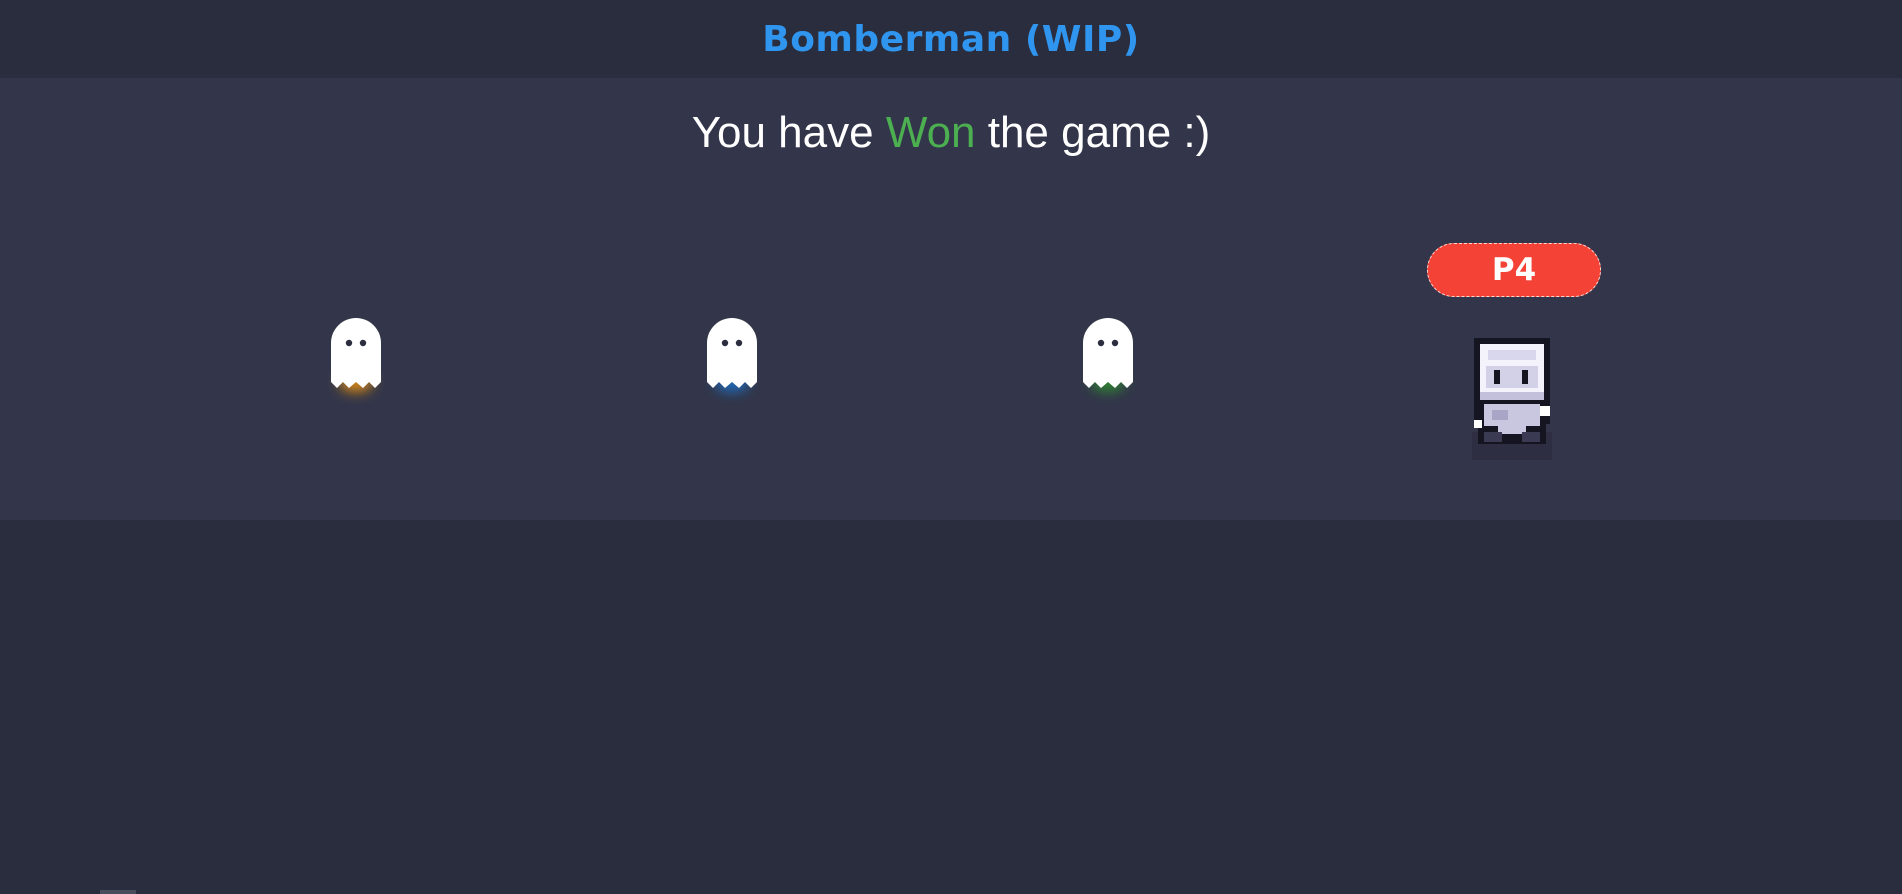 Image resolution: width=1902 pixels, height=894 pixels. What do you see at coordinates (930, 132) in the screenshot?
I see `result-outcome: Won` at bounding box center [930, 132].